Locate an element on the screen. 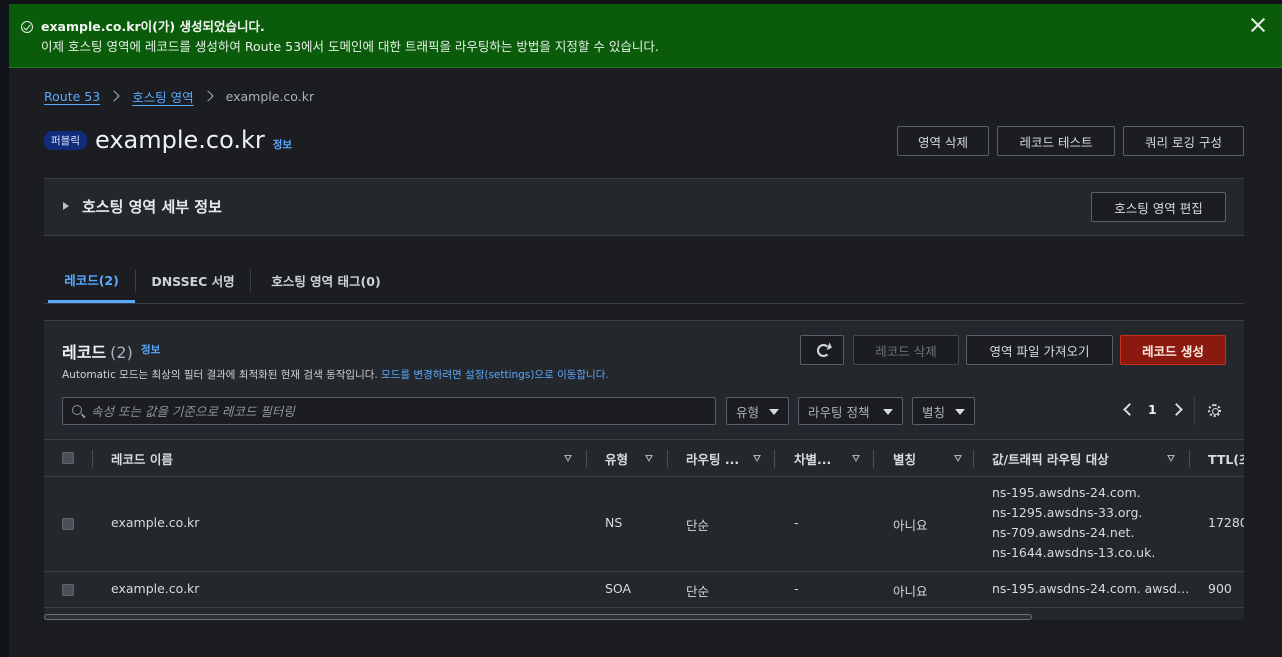 The height and width of the screenshot is (657, 1282). breadcrumb-current: example.co.kr is located at coordinates (270, 96).